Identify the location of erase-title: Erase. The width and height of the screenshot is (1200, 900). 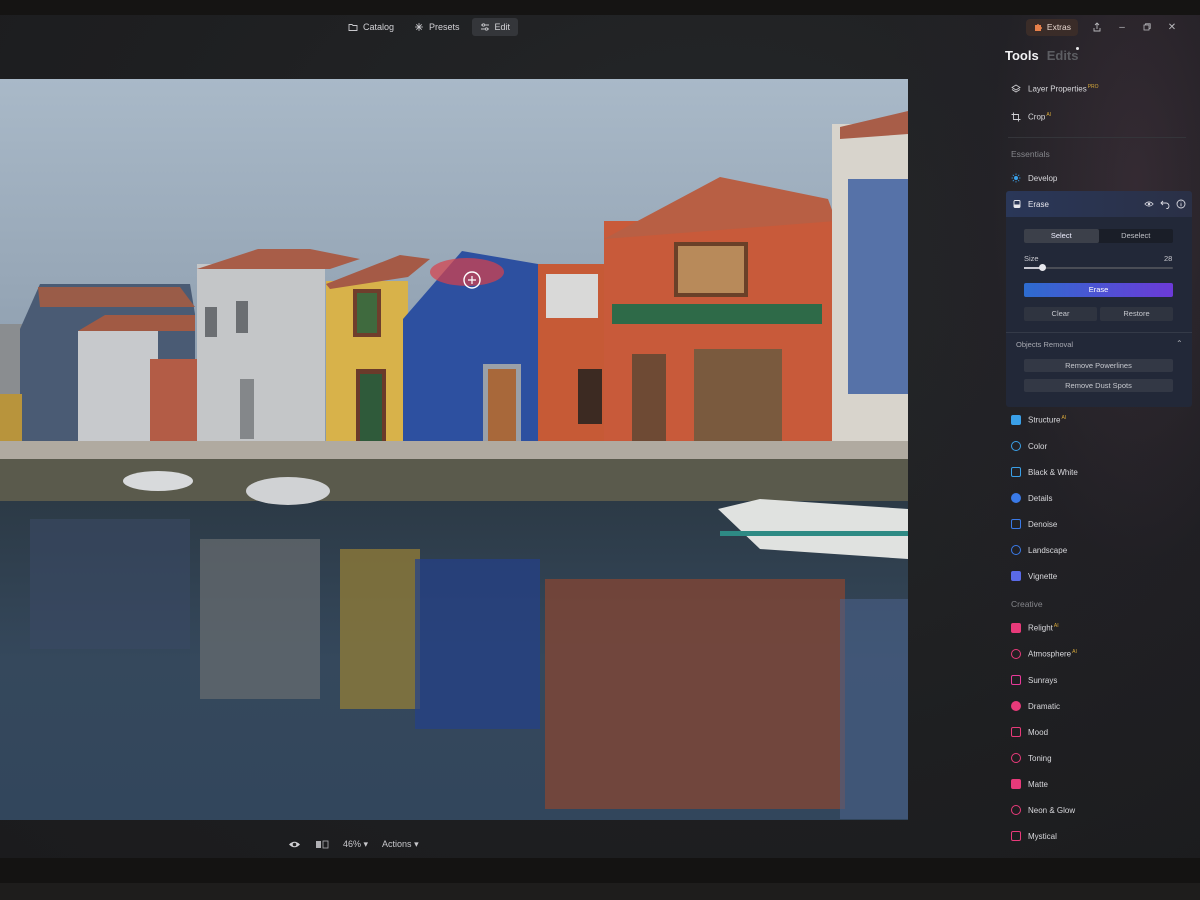
(1038, 204).